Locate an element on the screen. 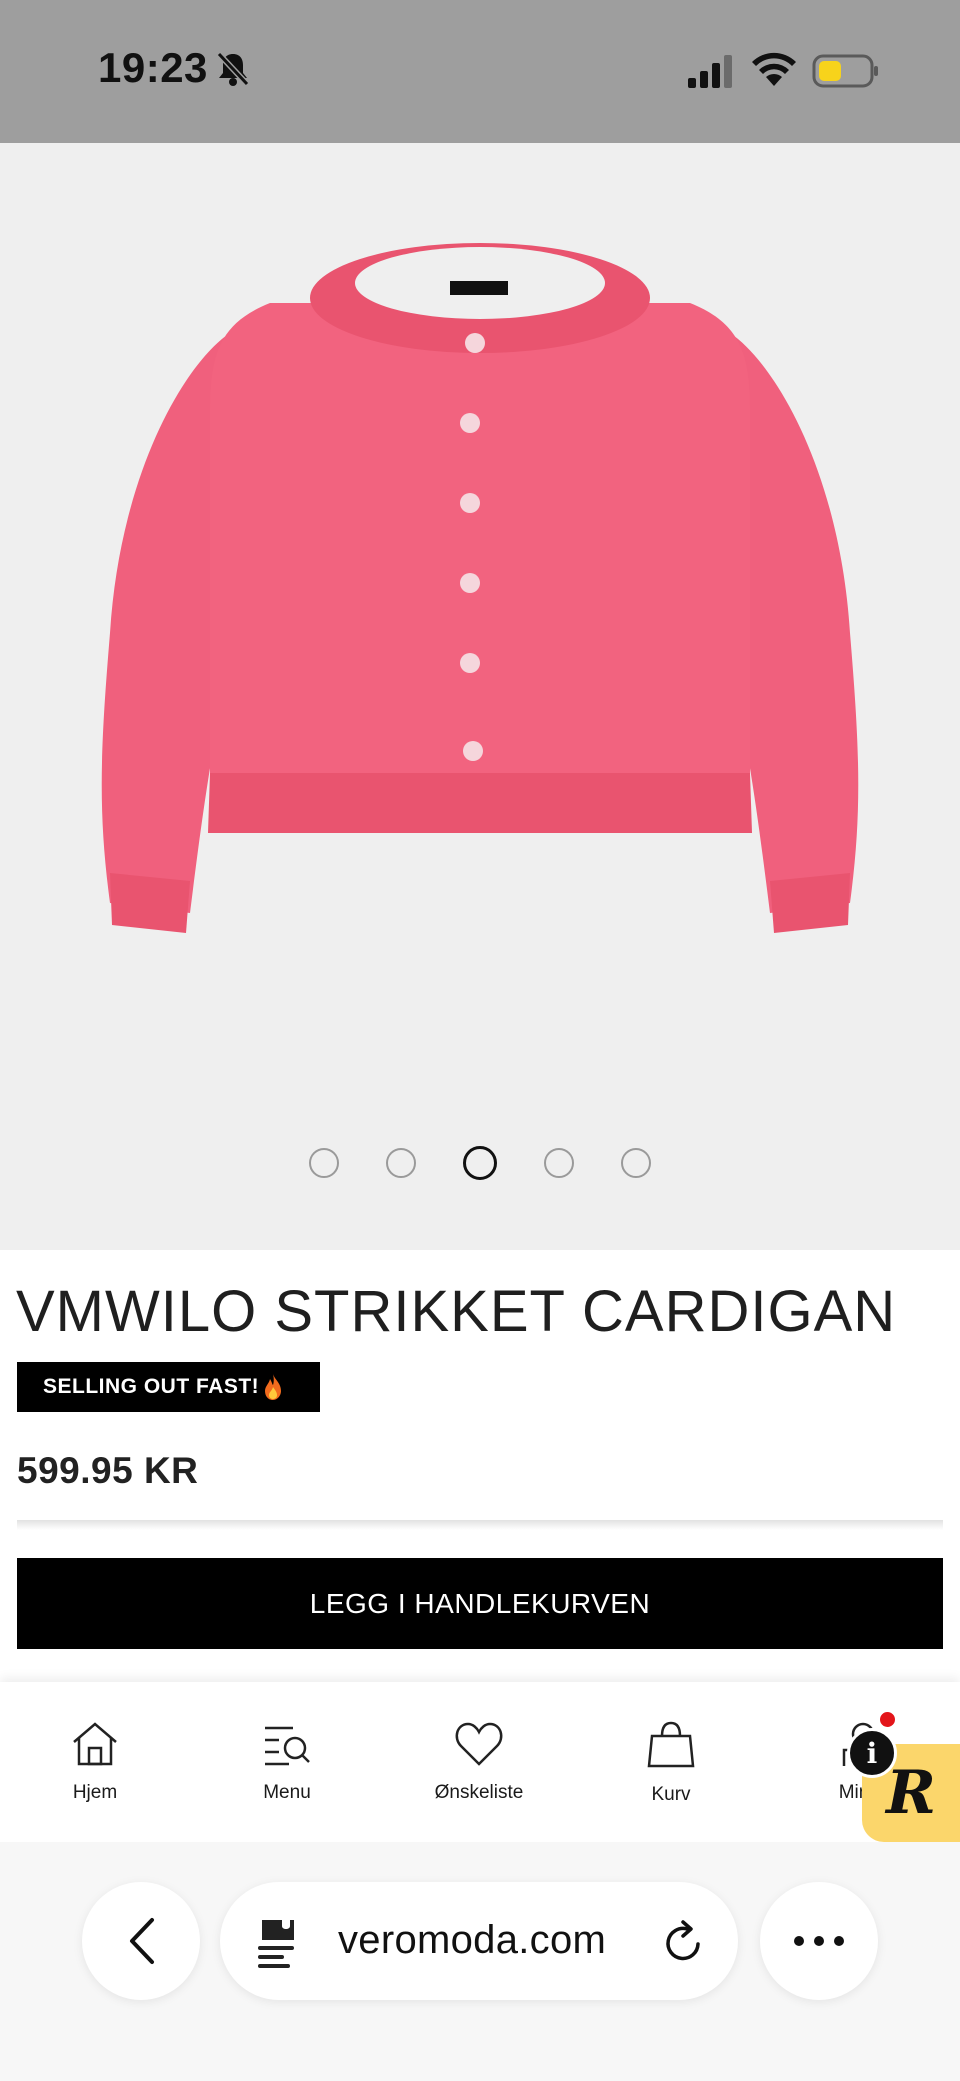 Image resolution: width=960 pixels, height=2081 pixels. heart-icon is located at coordinates (479, 1744).